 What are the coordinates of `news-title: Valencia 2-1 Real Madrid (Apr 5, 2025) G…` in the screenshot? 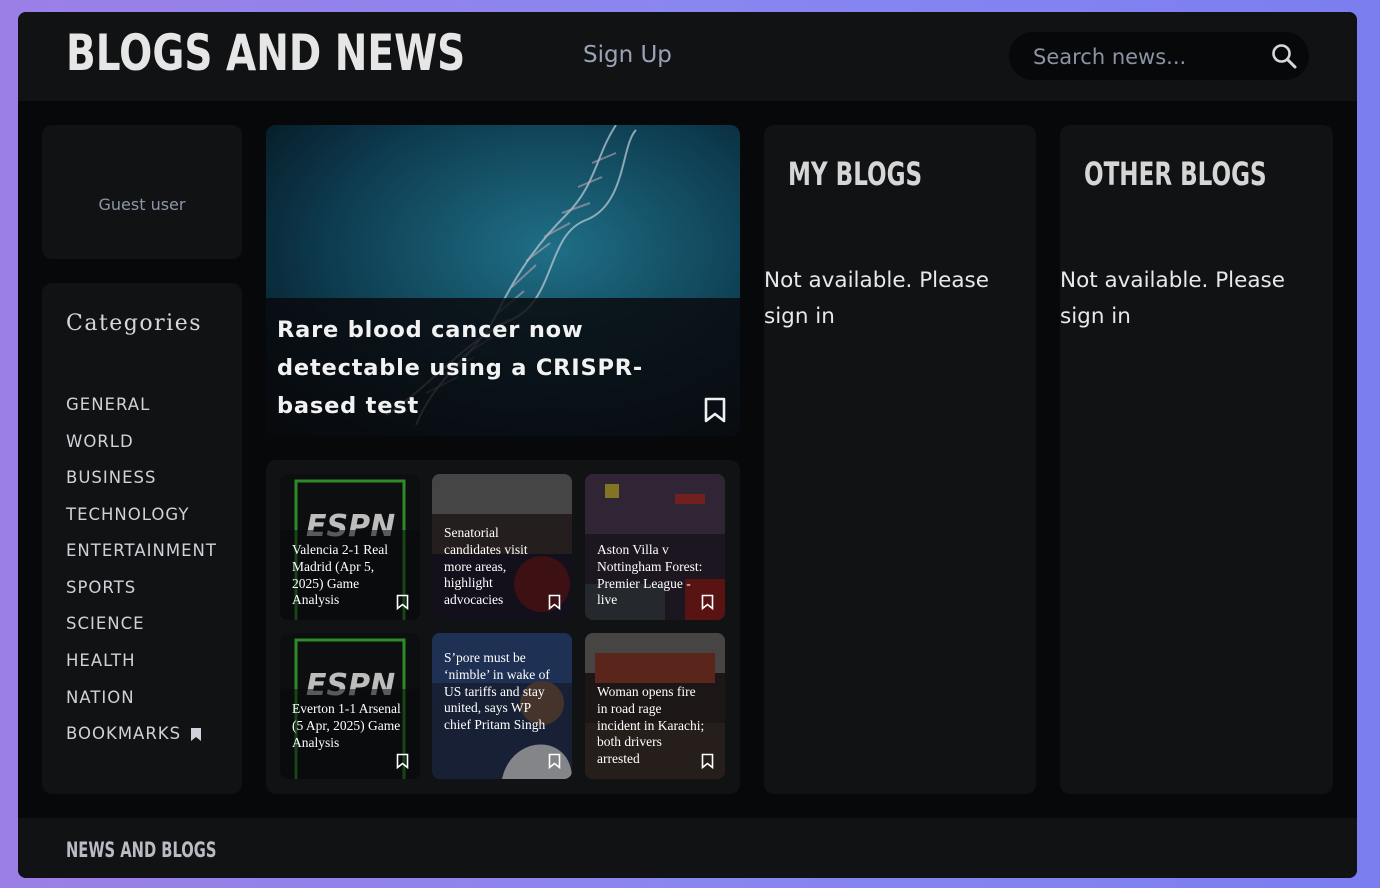 It's located at (340, 575).